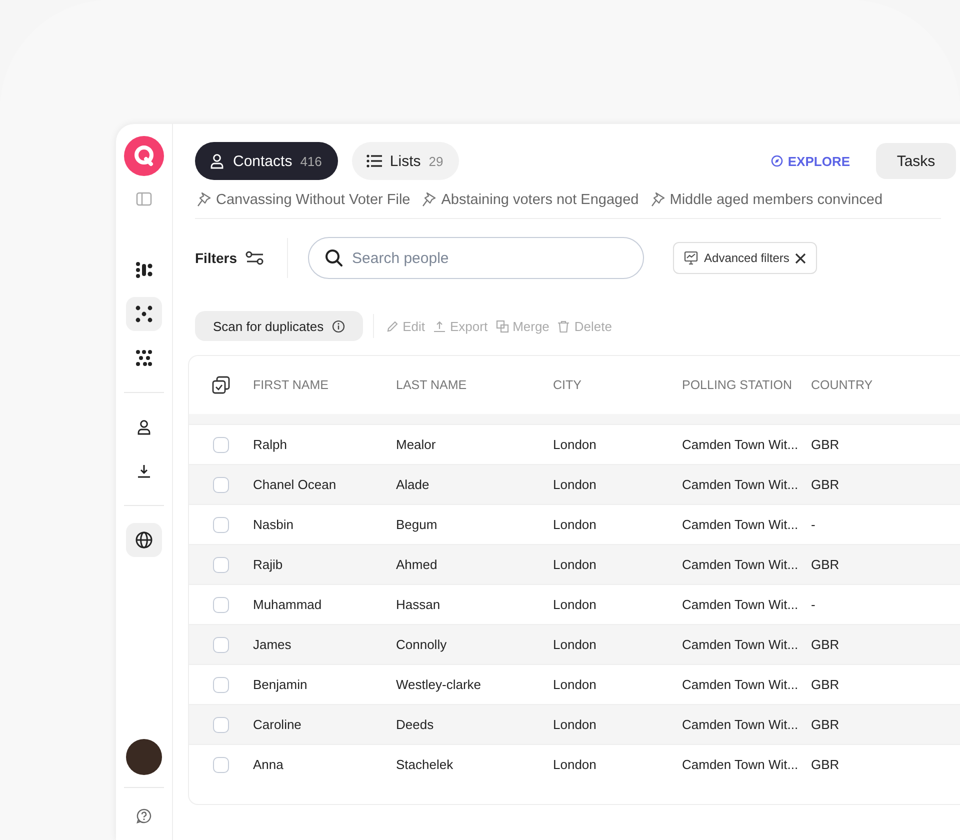 This screenshot has height=840, width=960. I want to click on table-cell-text: Stachelek, so click(425, 764).